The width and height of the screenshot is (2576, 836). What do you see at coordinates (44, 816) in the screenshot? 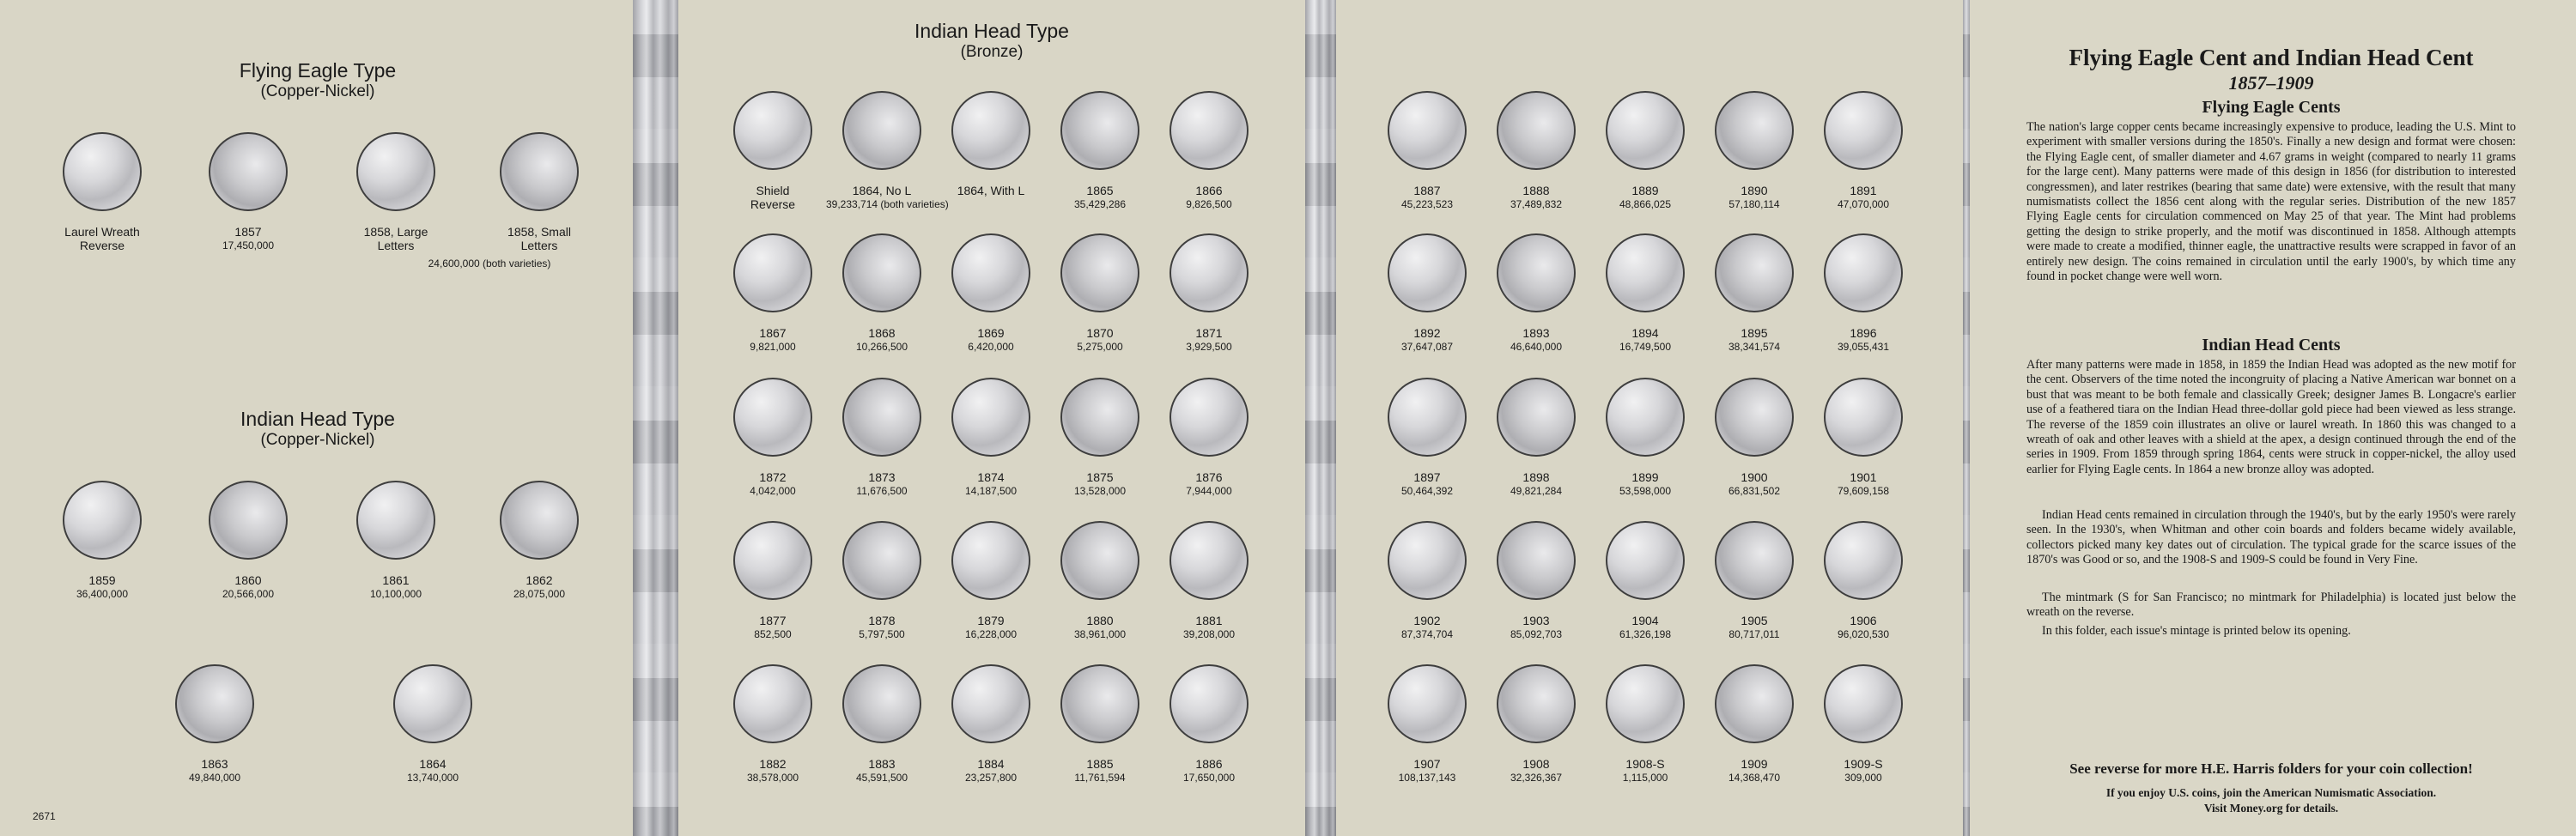
I see `catalog-number: 2671` at bounding box center [44, 816].